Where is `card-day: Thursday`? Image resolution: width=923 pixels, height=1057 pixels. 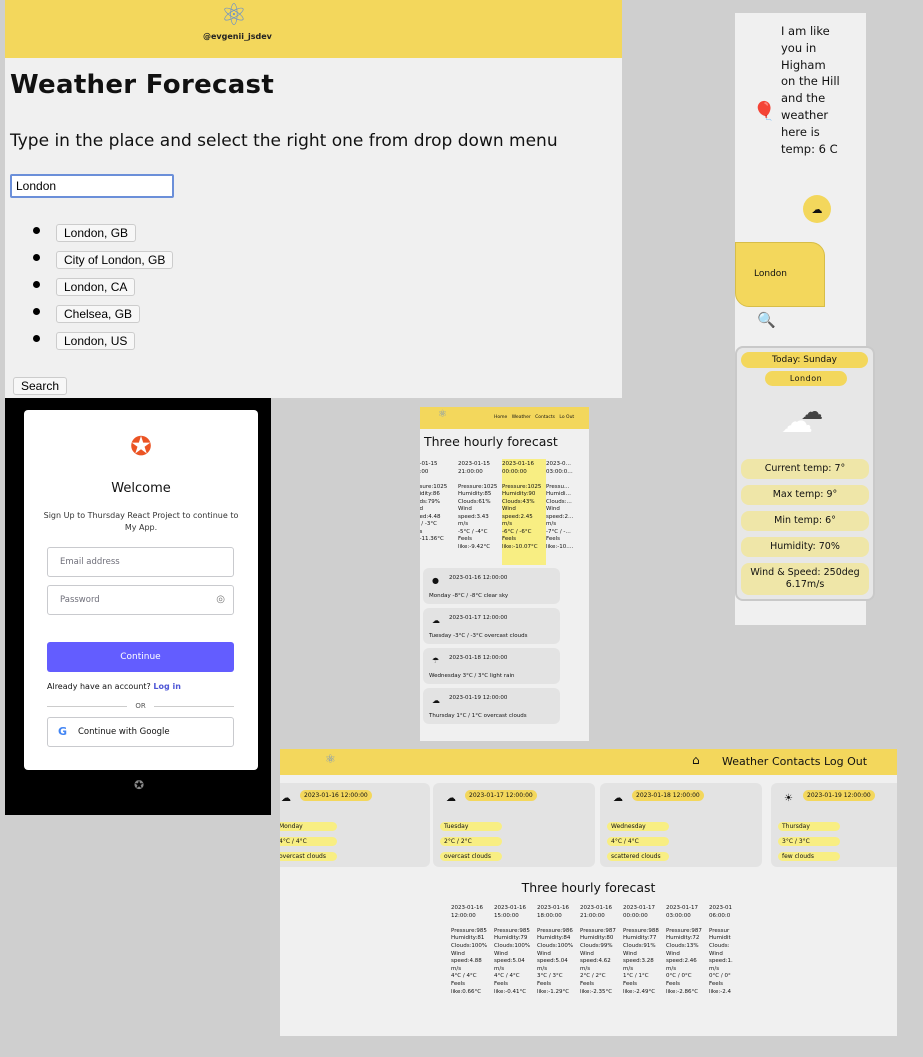
card-day: Thursday is located at coordinates (809, 826).